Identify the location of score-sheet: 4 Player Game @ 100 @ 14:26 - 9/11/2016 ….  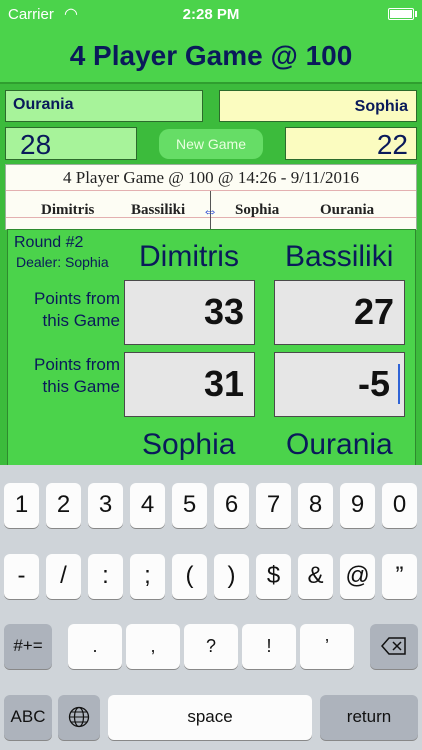
(211, 197).